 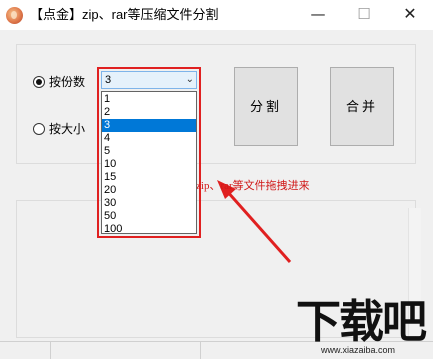 What do you see at coordinates (124, 14) in the screenshot?
I see `window-title: 【点金】zip、rar等压缩文件分割` at bounding box center [124, 14].